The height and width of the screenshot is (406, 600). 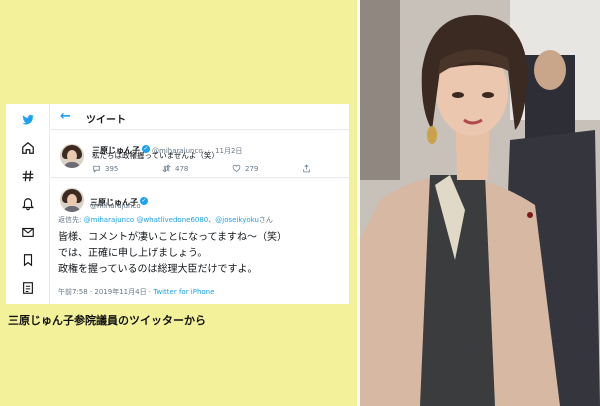 What do you see at coordinates (70, 220) in the screenshot?
I see `reply-prefix: 返信先:` at bounding box center [70, 220].